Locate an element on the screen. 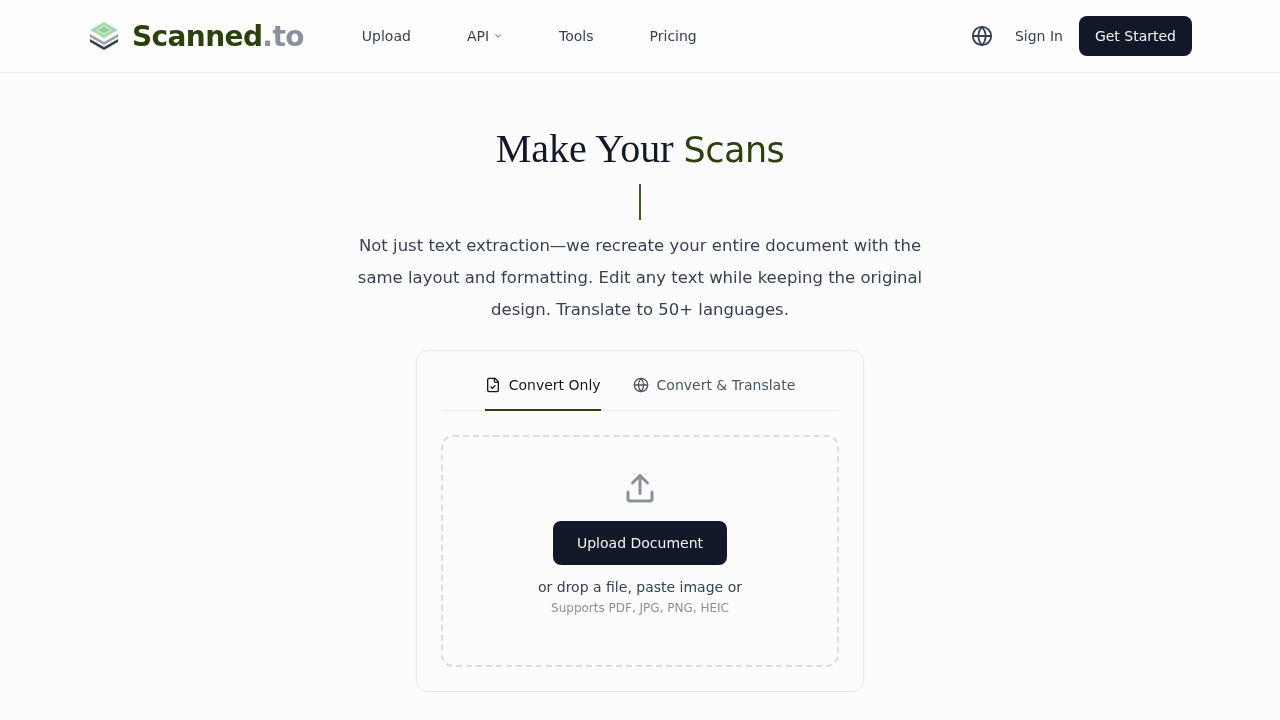  logo-wordmark: Scanned.to is located at coordinates (218, 36).